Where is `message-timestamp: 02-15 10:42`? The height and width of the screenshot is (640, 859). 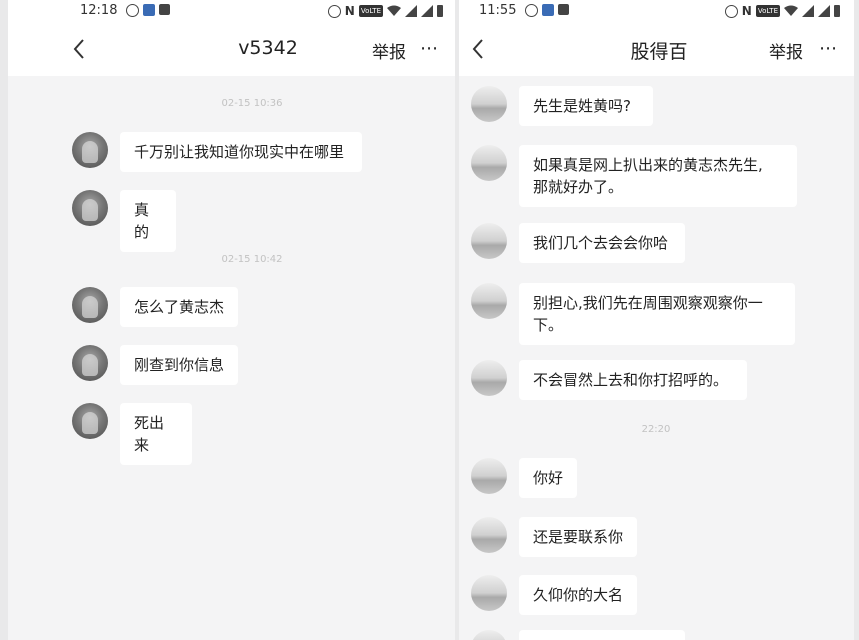
message-timestamp: 02-15 10:42 is located at coordinates (252, 259).